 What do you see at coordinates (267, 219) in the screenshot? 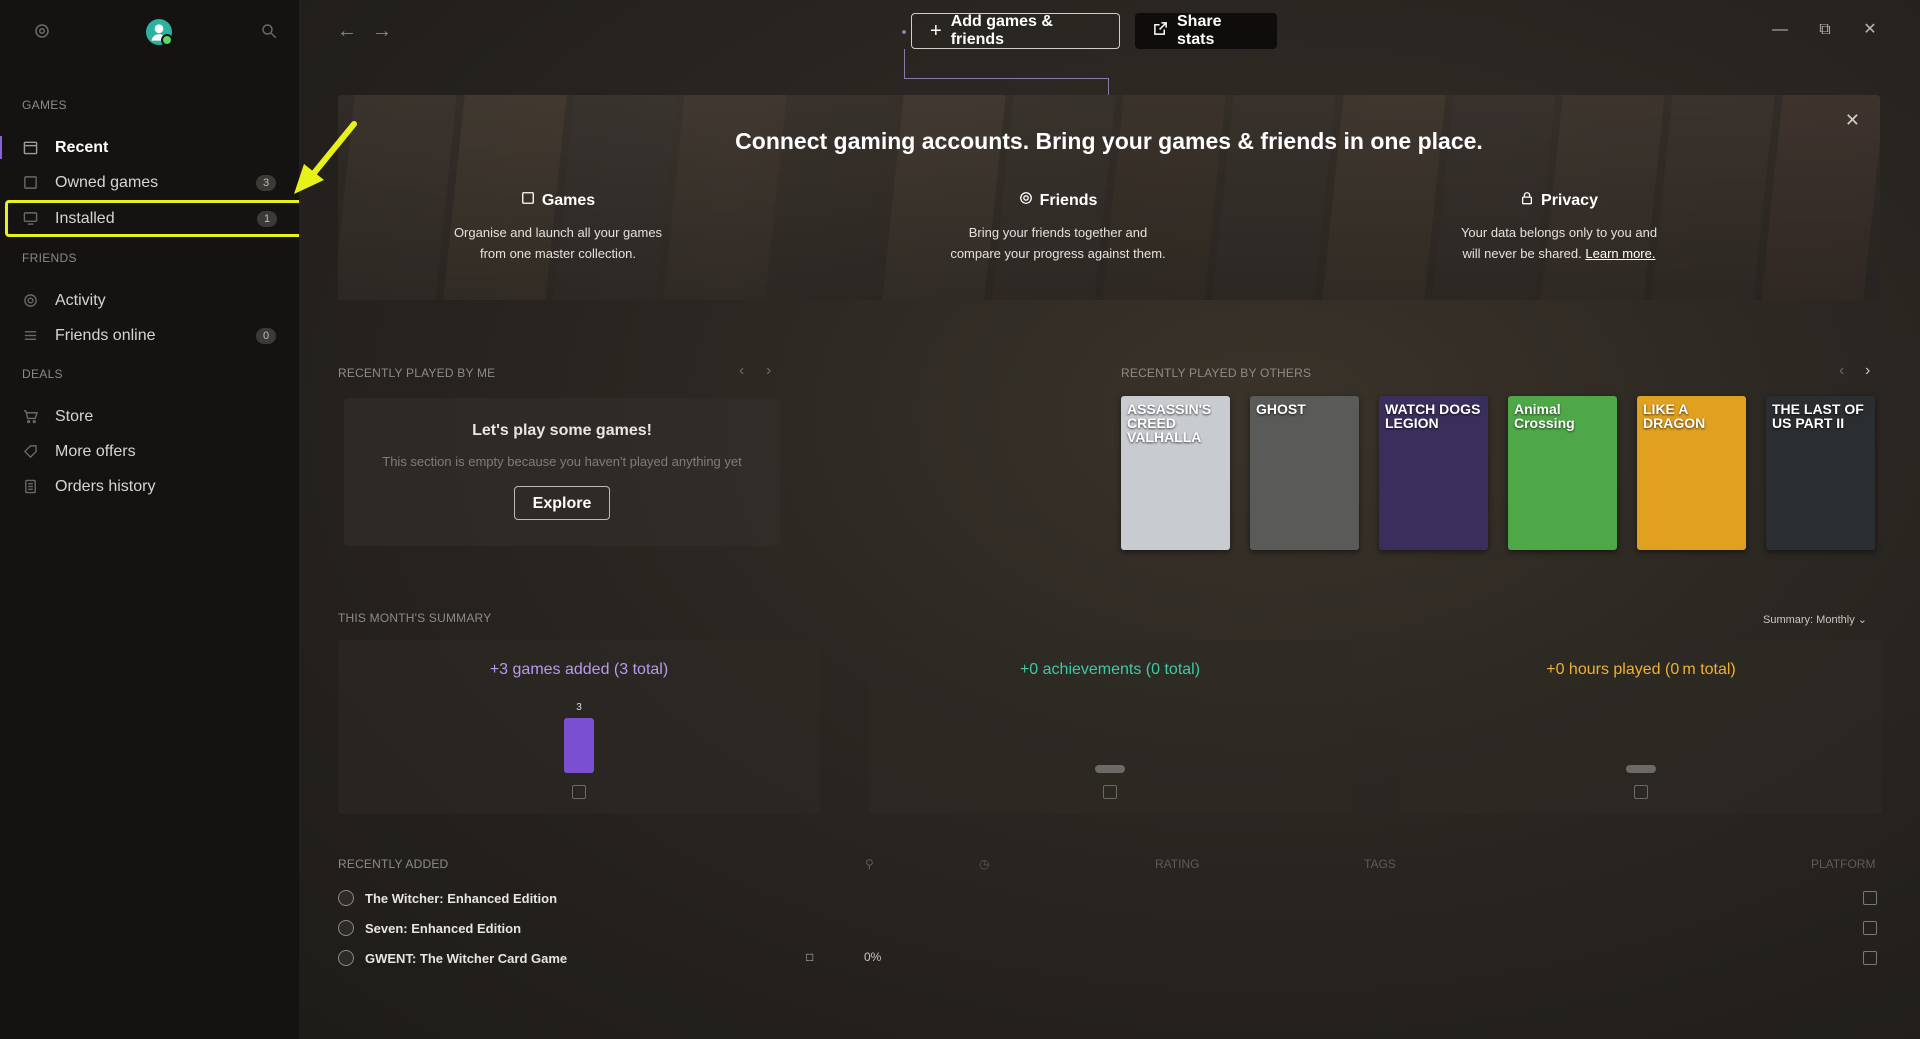
I see `count-badge: 1` at bounding box center [267, 219].